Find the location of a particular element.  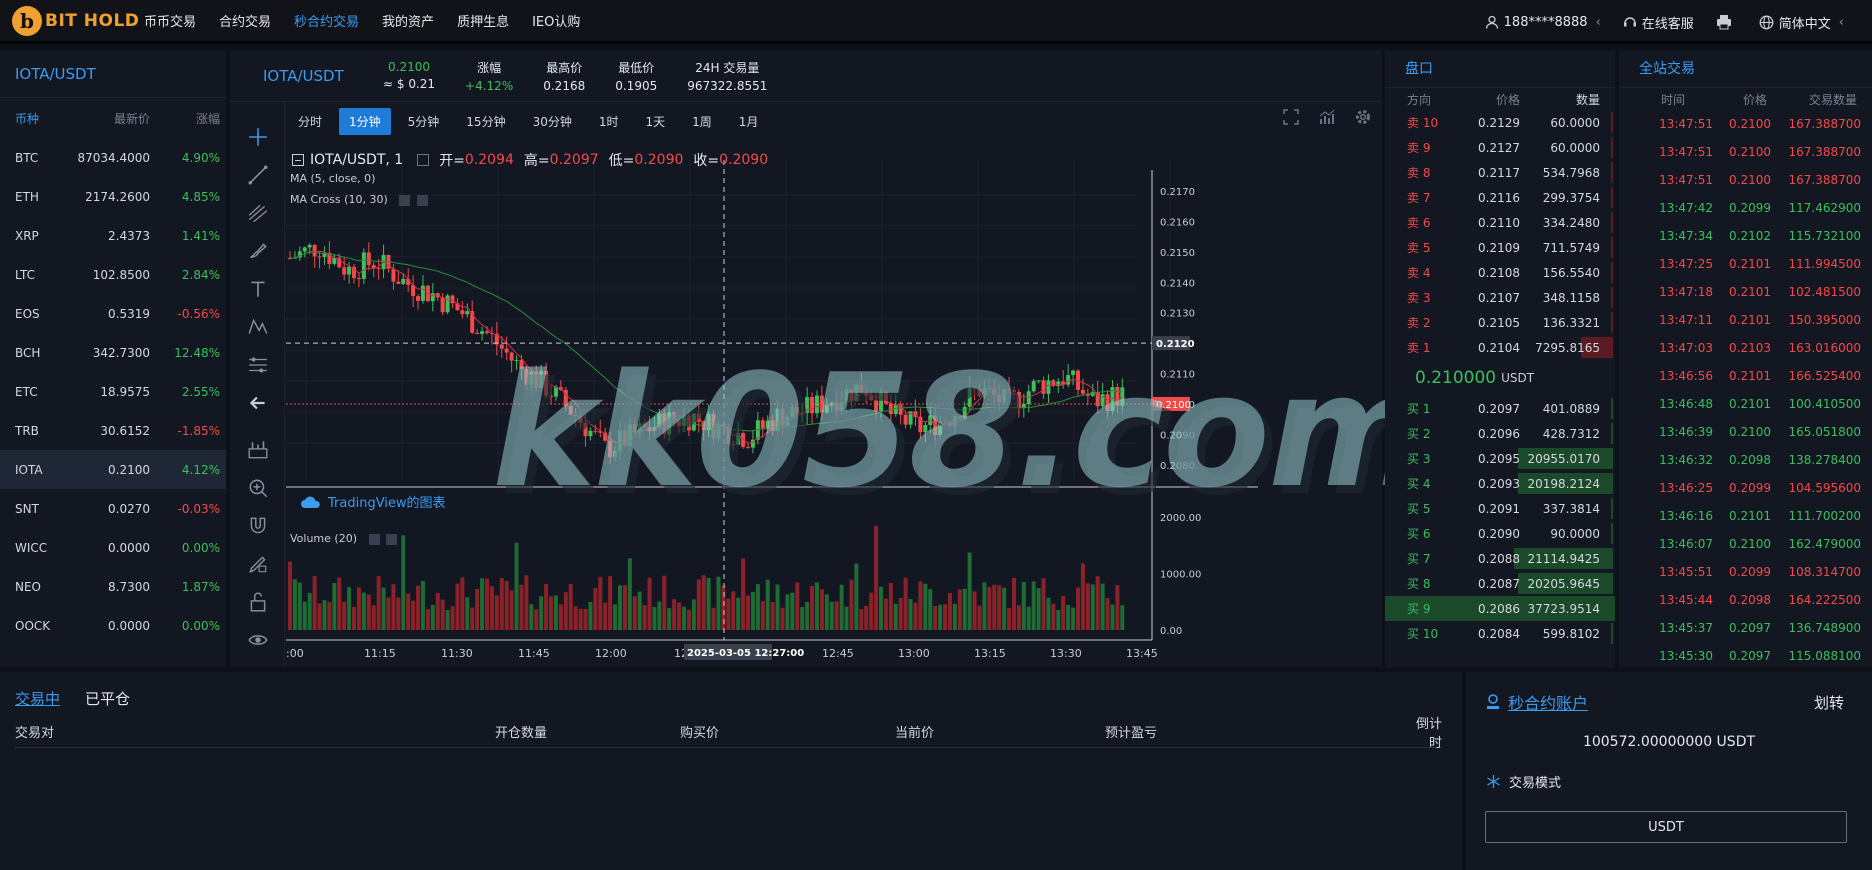

ask-row: 卖 7 0.2116 299.3754 is located at coordinates (1500, 197).